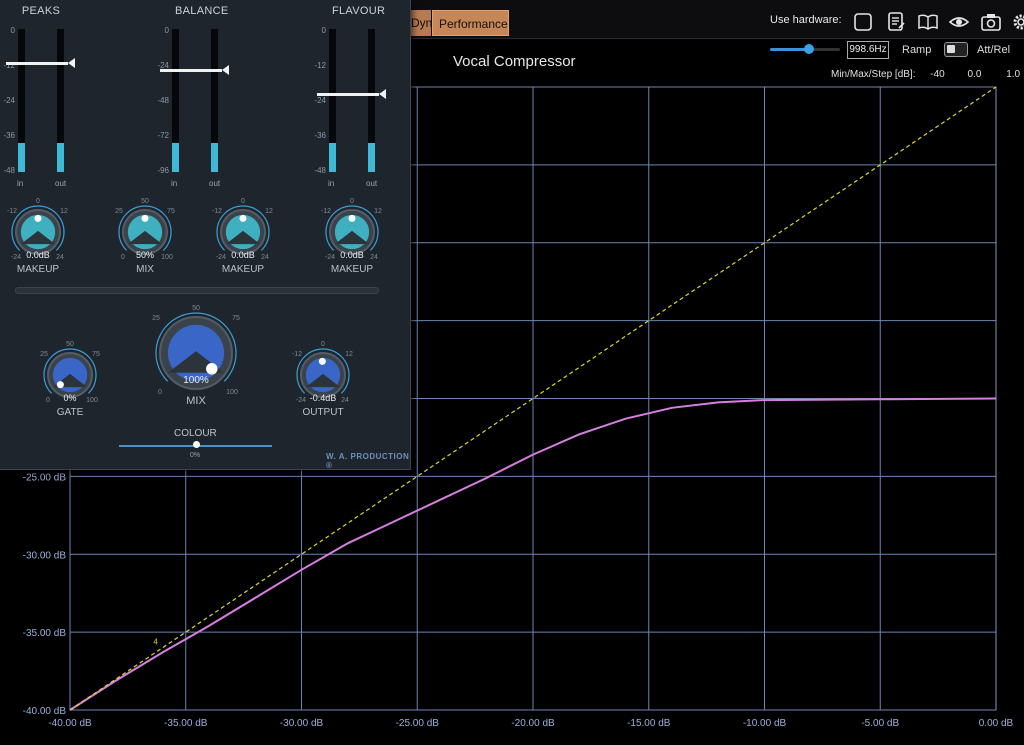 This screenshot has height=745, width=1024. I want to click on level-slider, so click(805, 49).